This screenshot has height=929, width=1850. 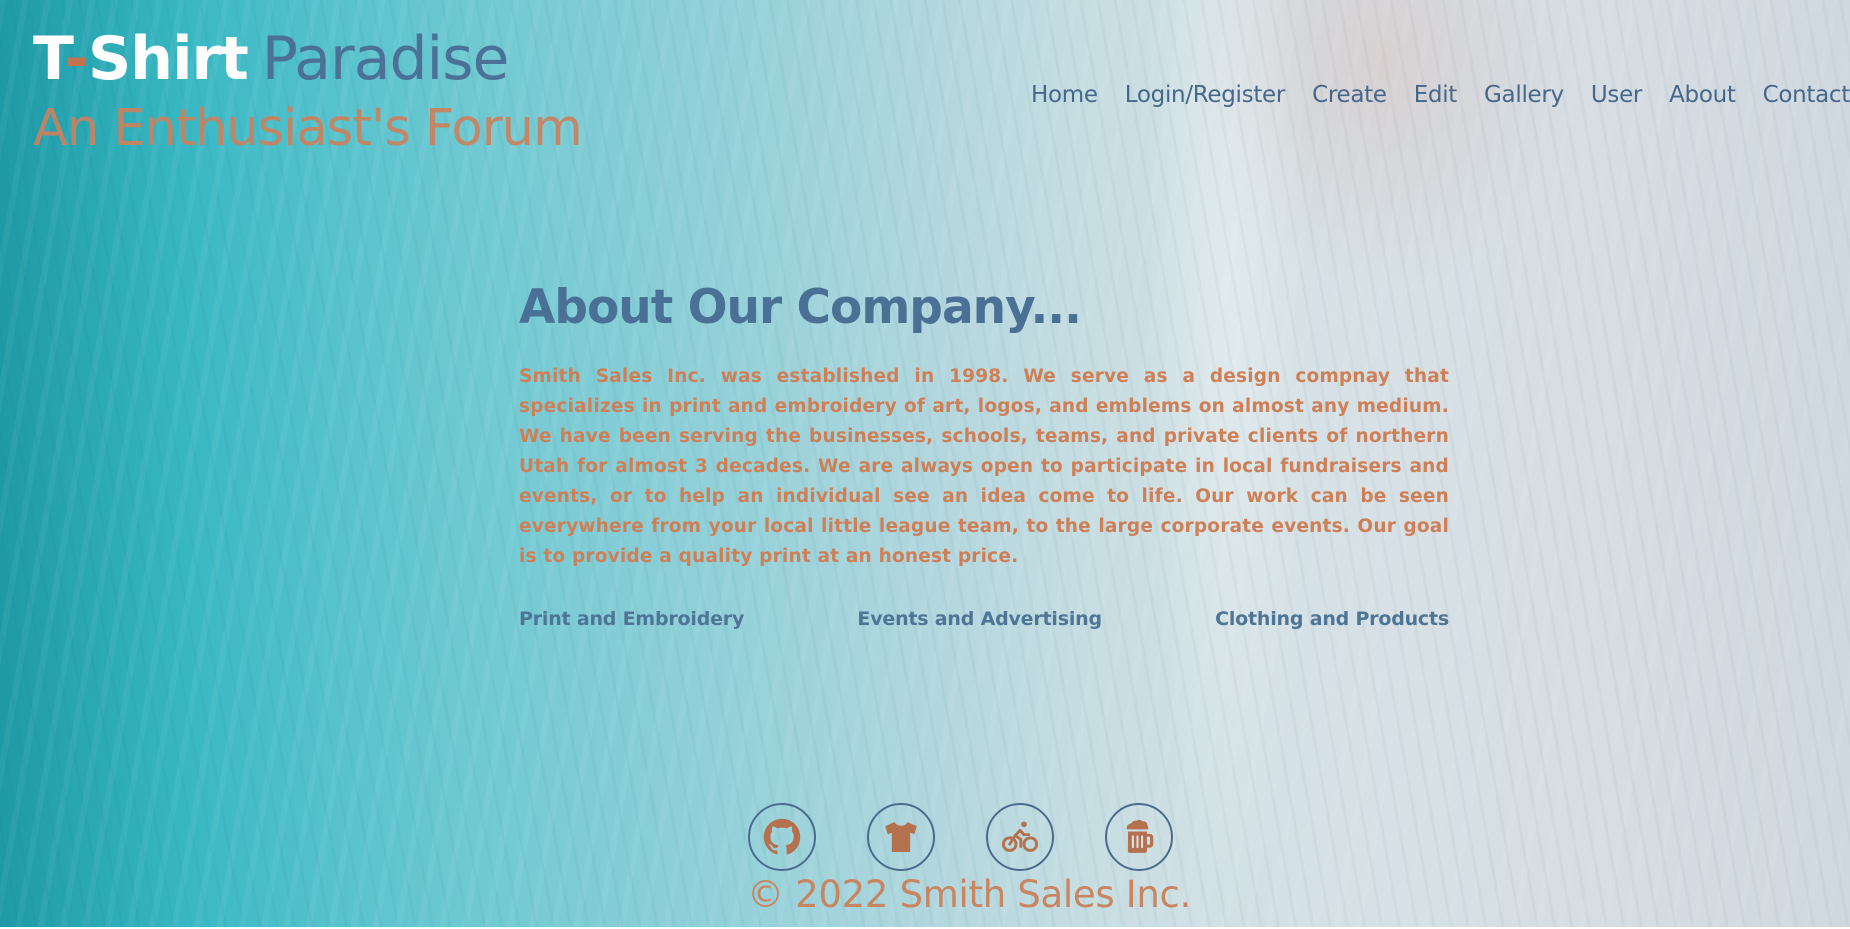 I want to click on nav-edit: Edit, so click(x=1436, y=95).